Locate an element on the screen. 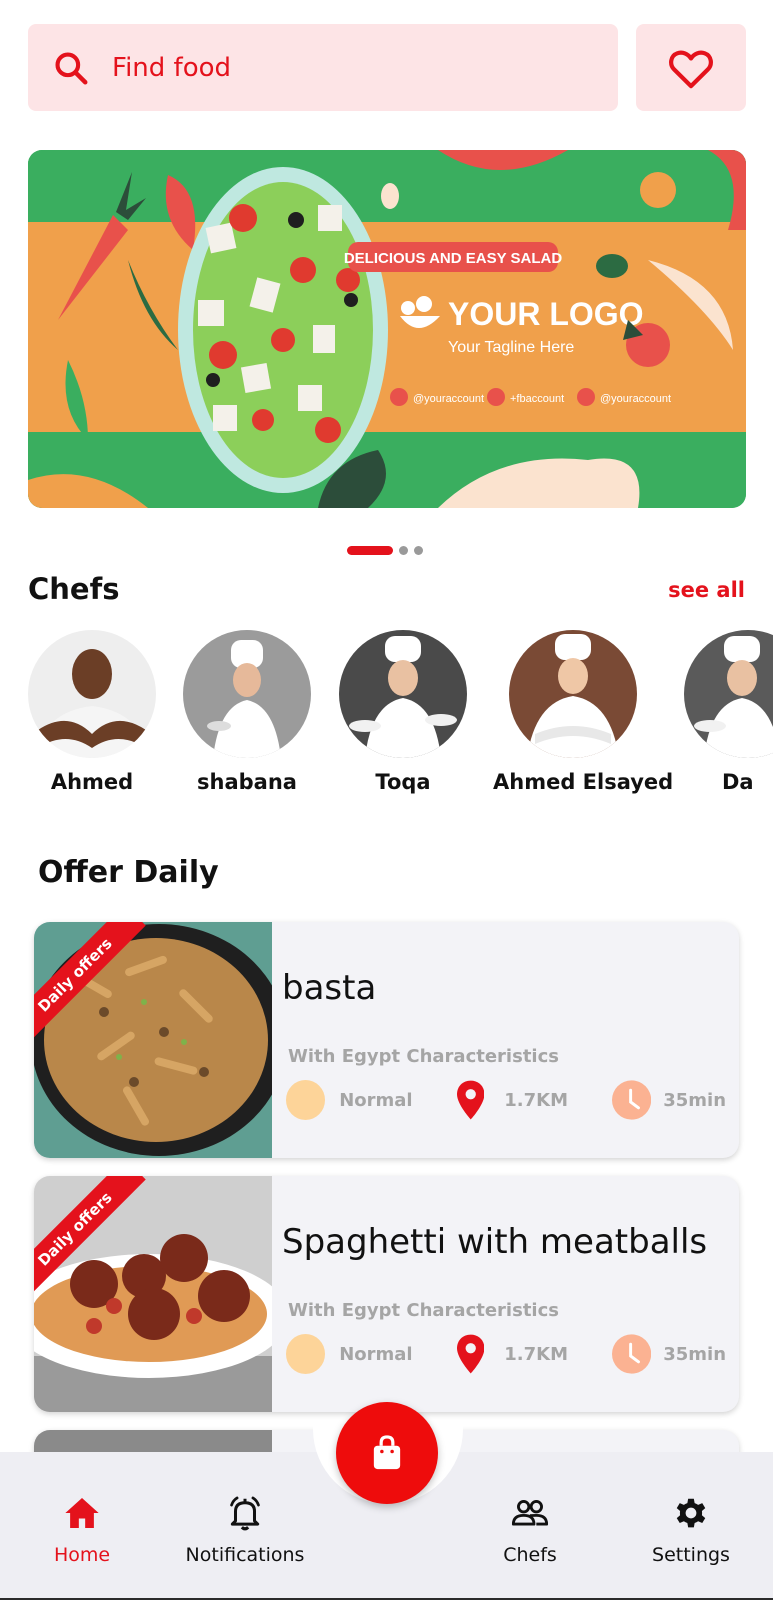  chef-name: Ahmed Elsayed is located at coordinates (583, 782).